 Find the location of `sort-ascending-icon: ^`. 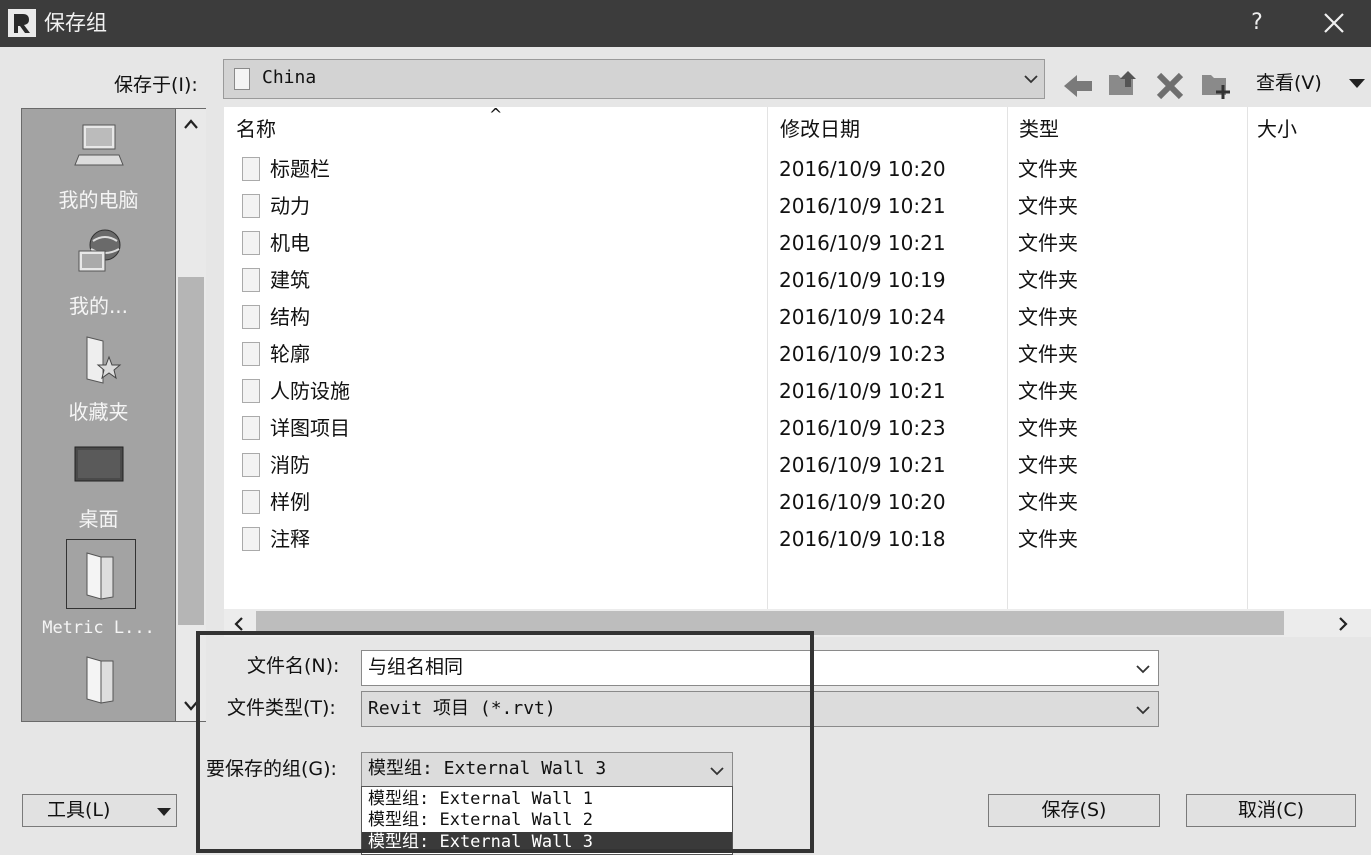

sort-ascending-icon: ^ is located at coordinates (496, 114).